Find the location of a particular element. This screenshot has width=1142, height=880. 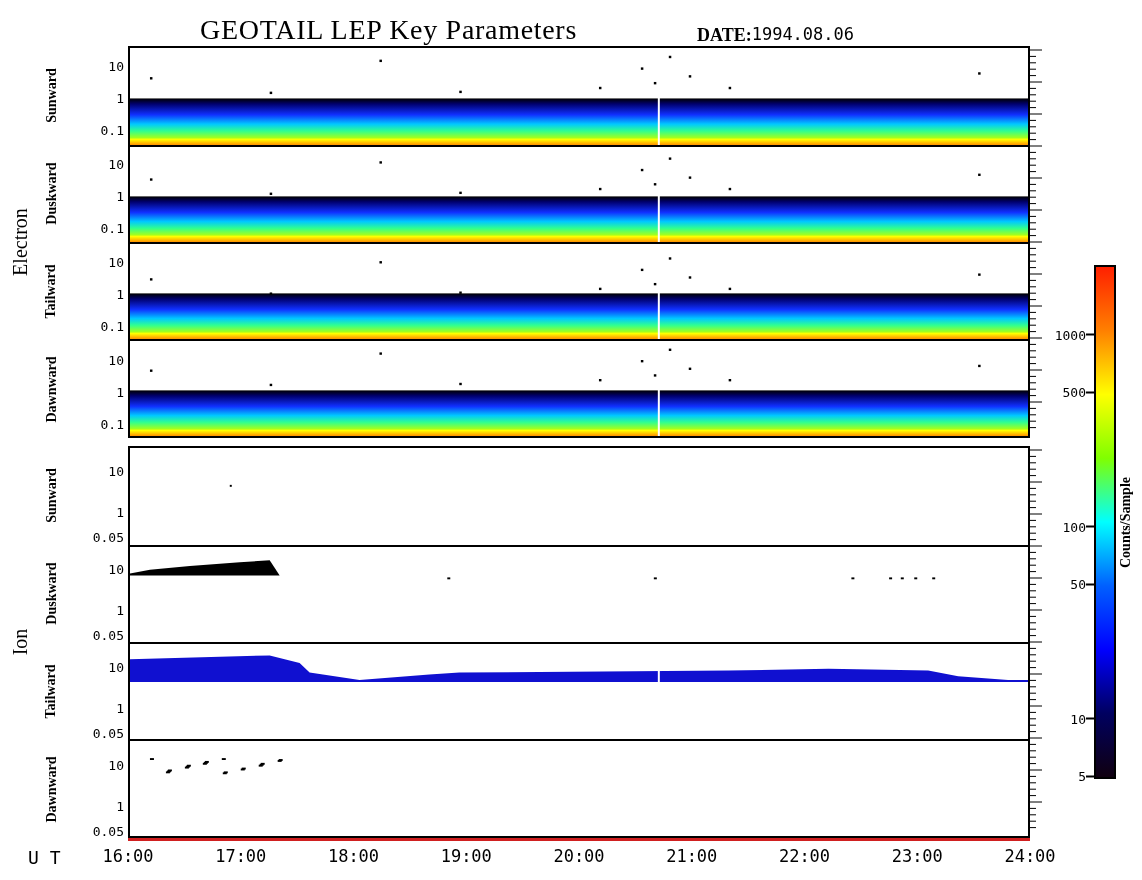

x-tick-label: 22:00 is located at coordinates (804, 857).